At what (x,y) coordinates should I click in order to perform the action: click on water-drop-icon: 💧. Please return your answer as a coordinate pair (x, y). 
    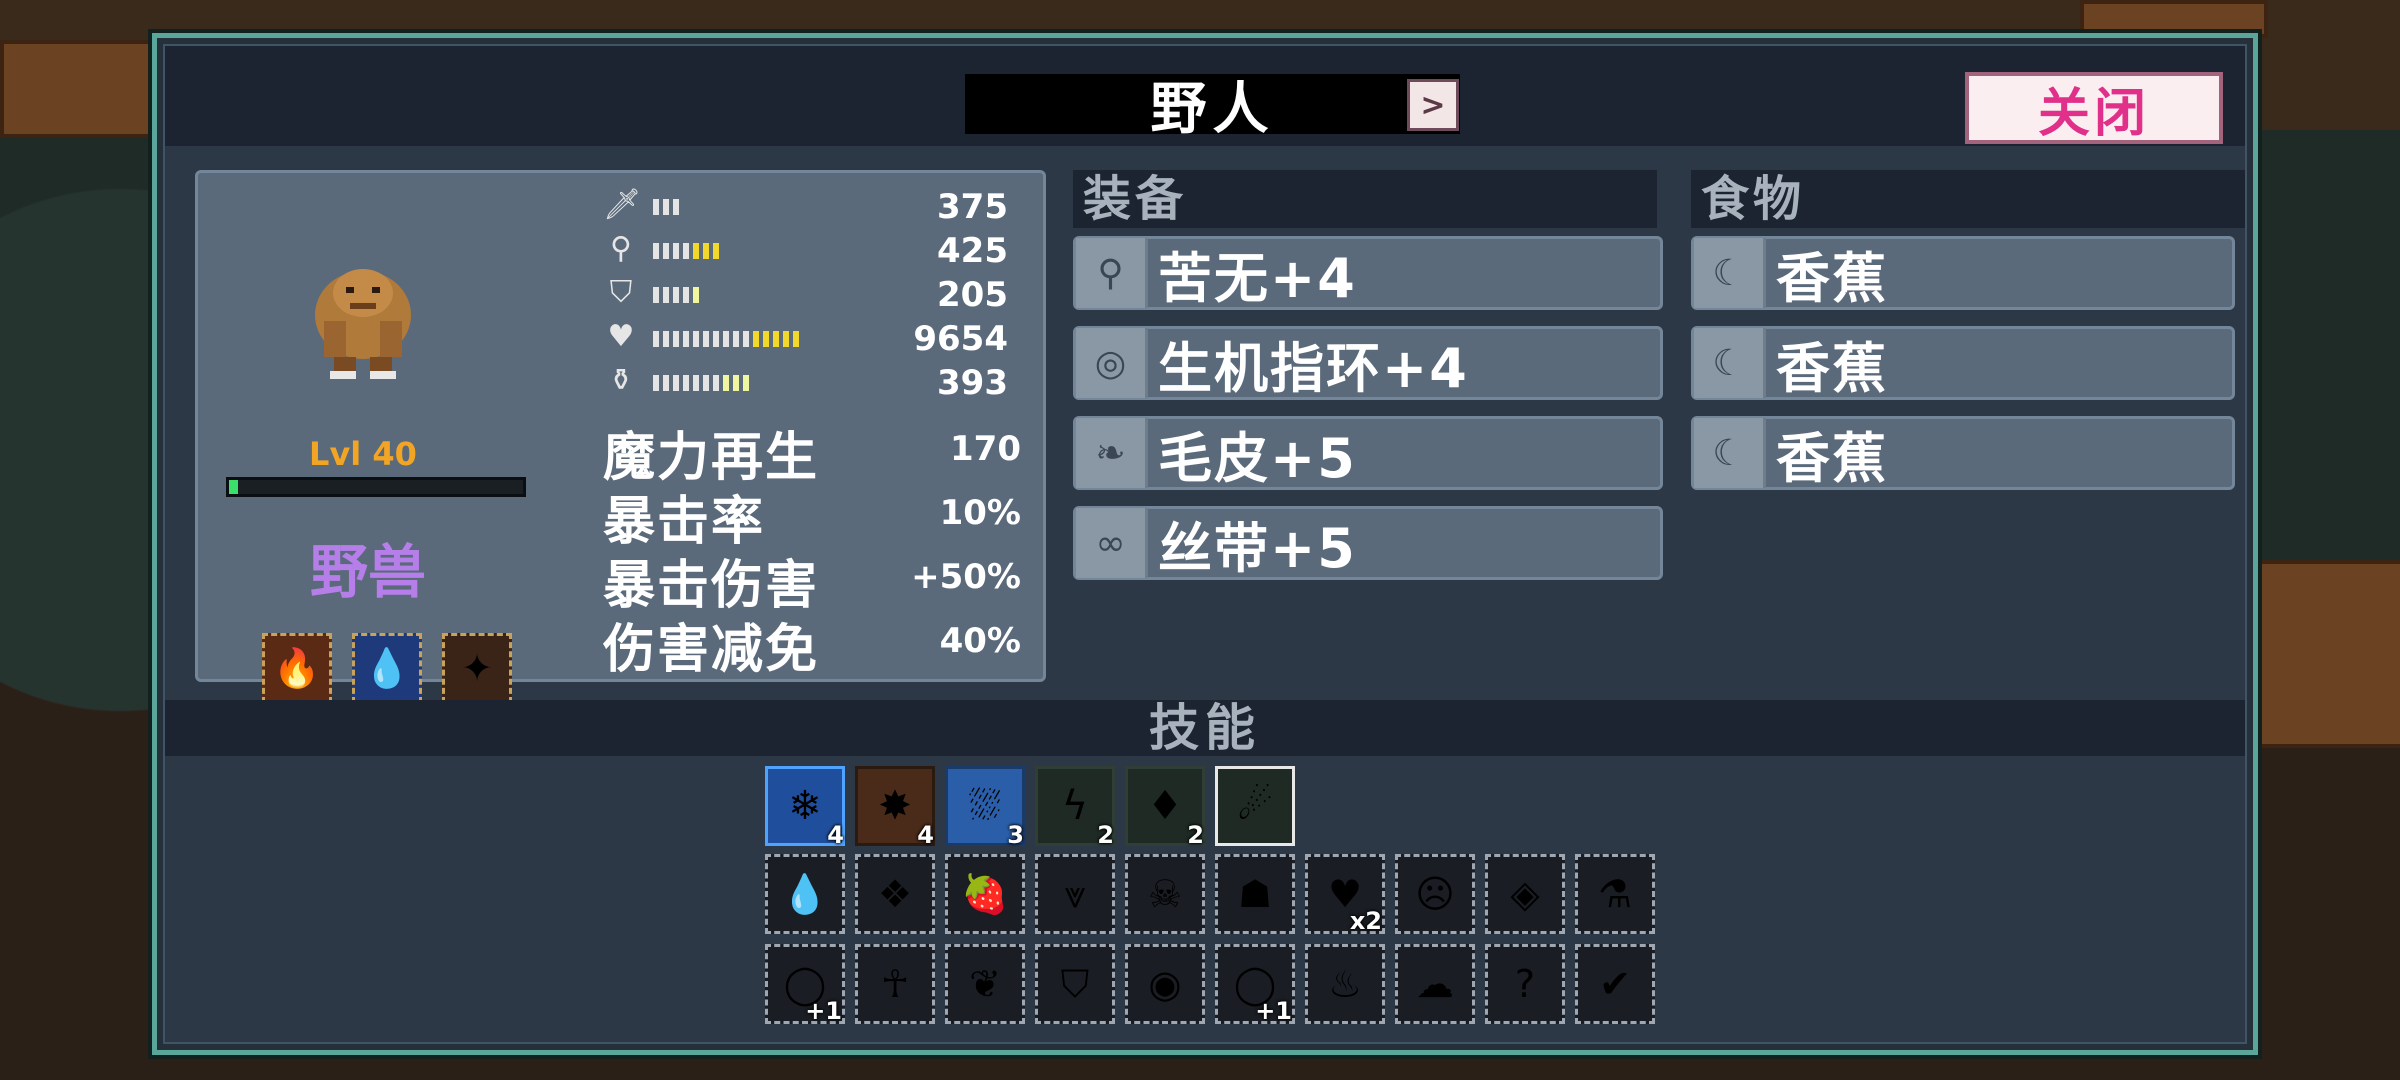
    Looking at the image, I should click on (805, 894).